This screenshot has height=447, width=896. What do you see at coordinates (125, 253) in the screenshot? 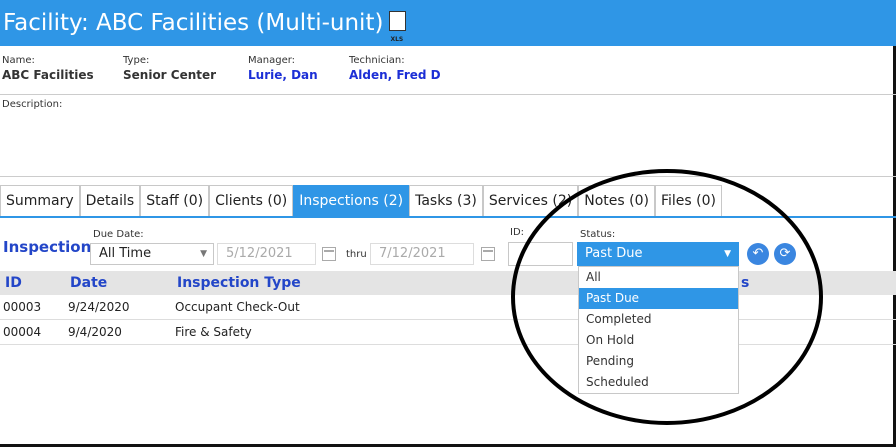
I see `due-date-value: All Time` at bounding box center [125, 253].